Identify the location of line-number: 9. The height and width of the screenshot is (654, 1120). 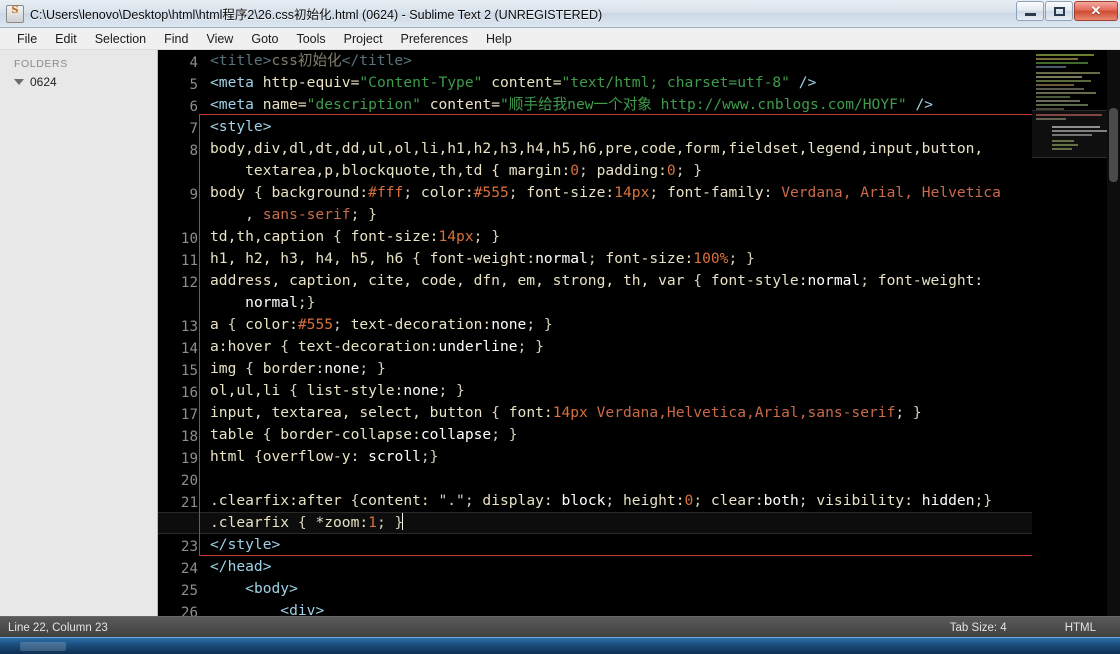
(193, 195).